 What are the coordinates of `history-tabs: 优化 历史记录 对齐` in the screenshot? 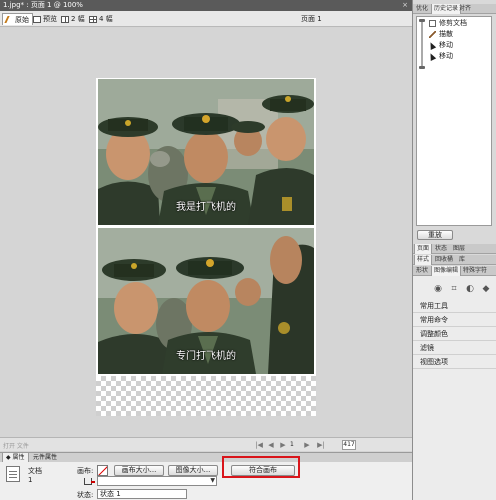 It's located at (454, 9).